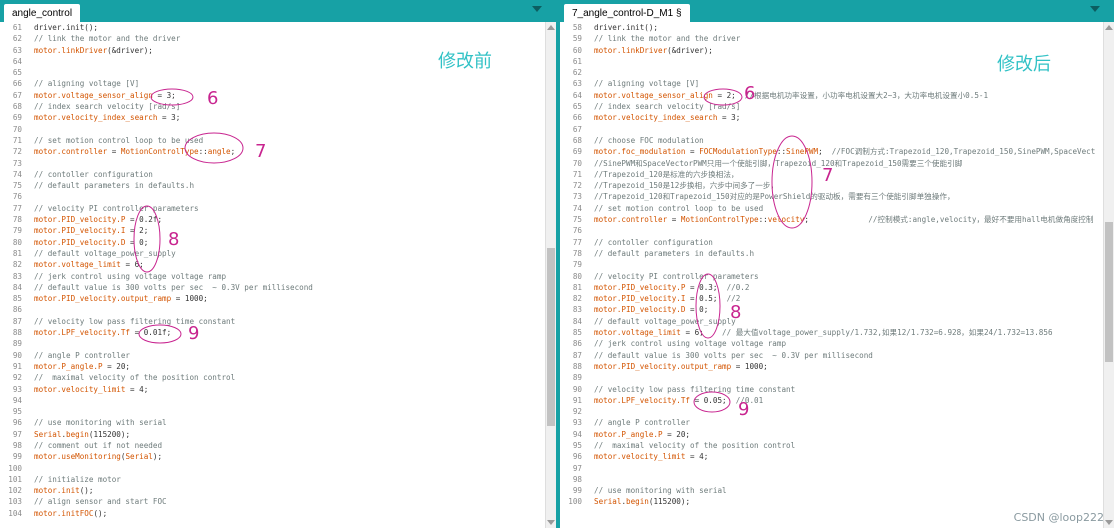 The width and height of the screenshot is (1114, 528). What do you see at coordinates (830, 38) in the screenshot?
I see `code-line: 59 // link the motor and the driver` at bounding box center [830, 38].